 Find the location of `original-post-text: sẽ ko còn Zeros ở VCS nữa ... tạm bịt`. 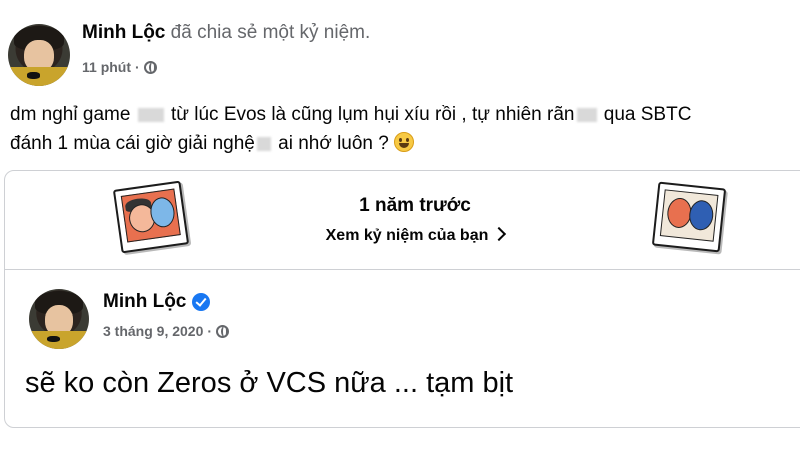

original-post-text: sẽ ko còn Zeros ở VCS nữa ... tạm bịt is located at coordinates (269, 383).